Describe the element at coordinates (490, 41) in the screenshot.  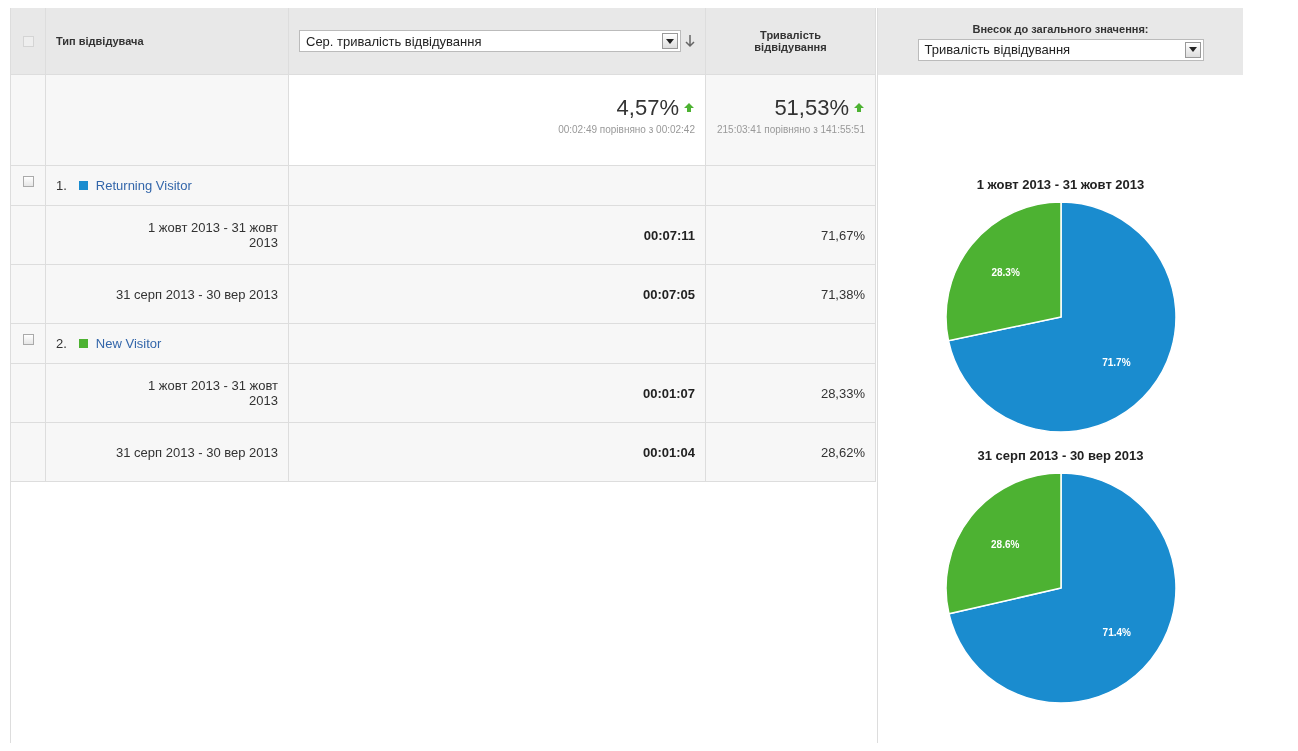
I see `metric-dropdown: Сер. тривалість відвідування` at that location.